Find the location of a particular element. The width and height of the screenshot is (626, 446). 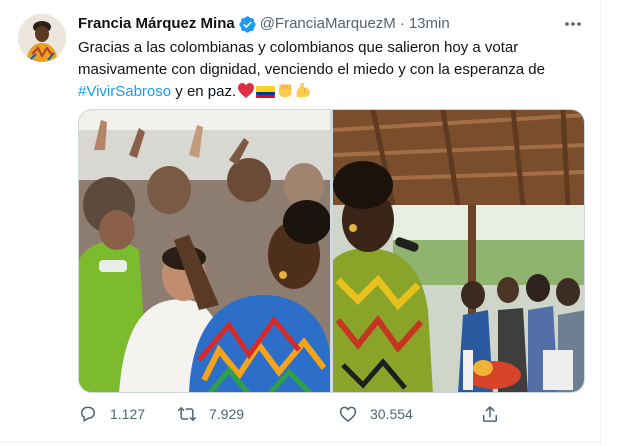

like-button: 30.554 is located at coordinates (375, 414).